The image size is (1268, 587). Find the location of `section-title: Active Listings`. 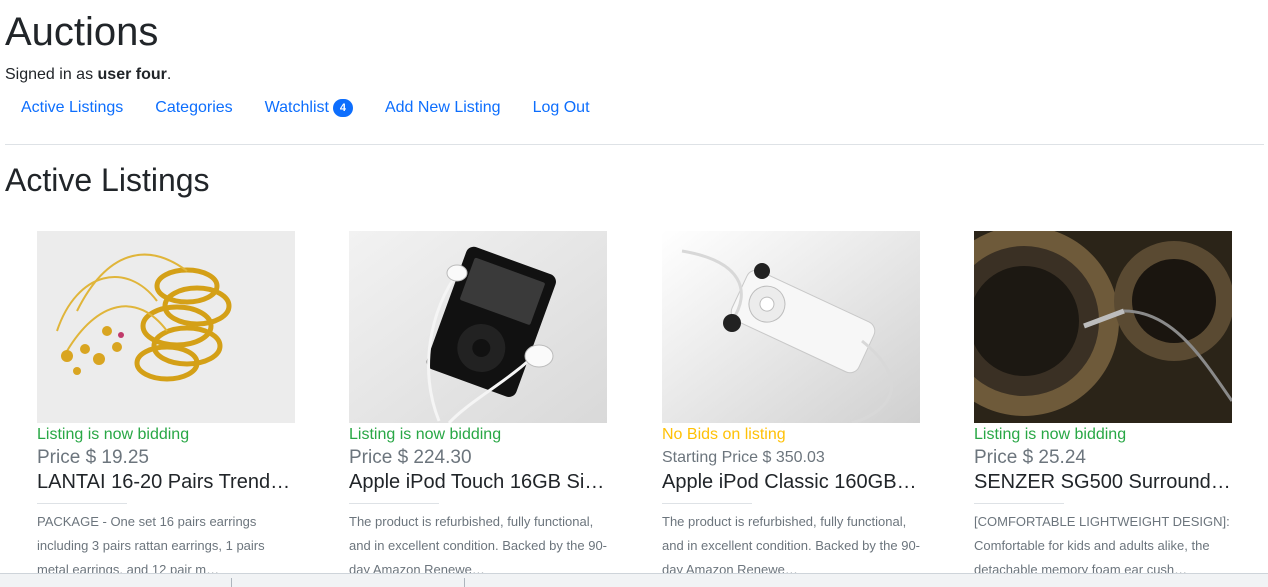

section-title: Active Listings is located at coordinates (107, 180).